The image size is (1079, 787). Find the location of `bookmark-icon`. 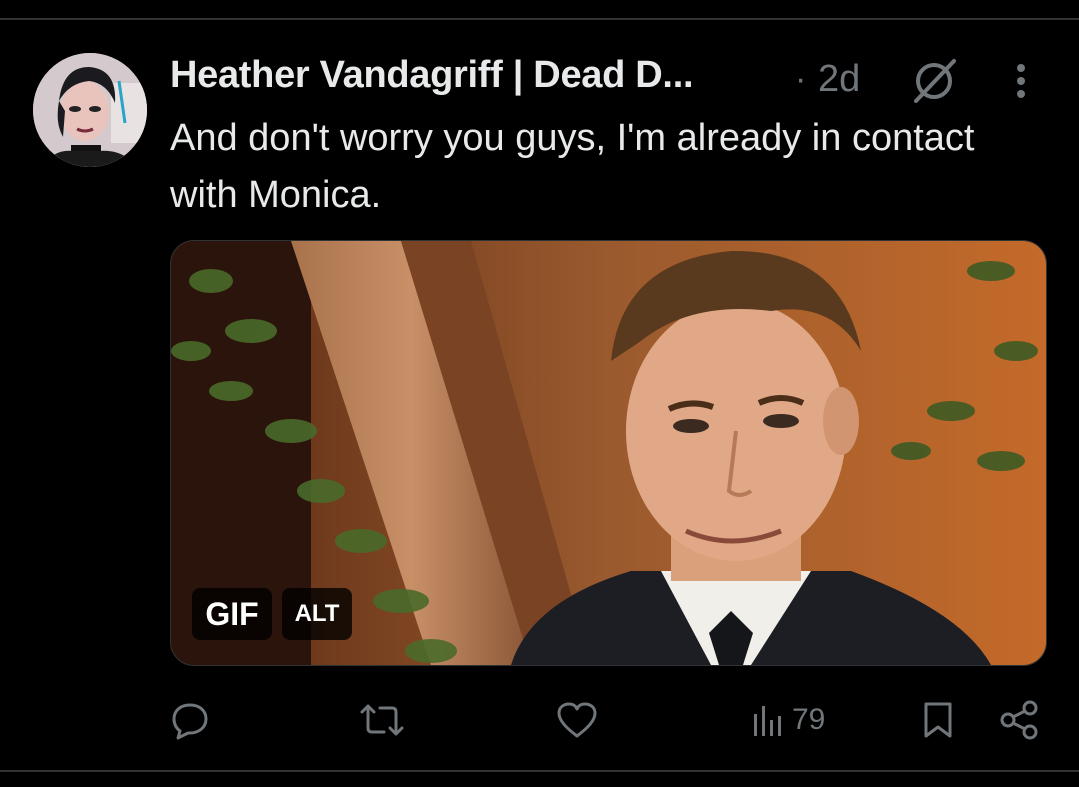

bookmark-icon is located at coordinates (938, 720).